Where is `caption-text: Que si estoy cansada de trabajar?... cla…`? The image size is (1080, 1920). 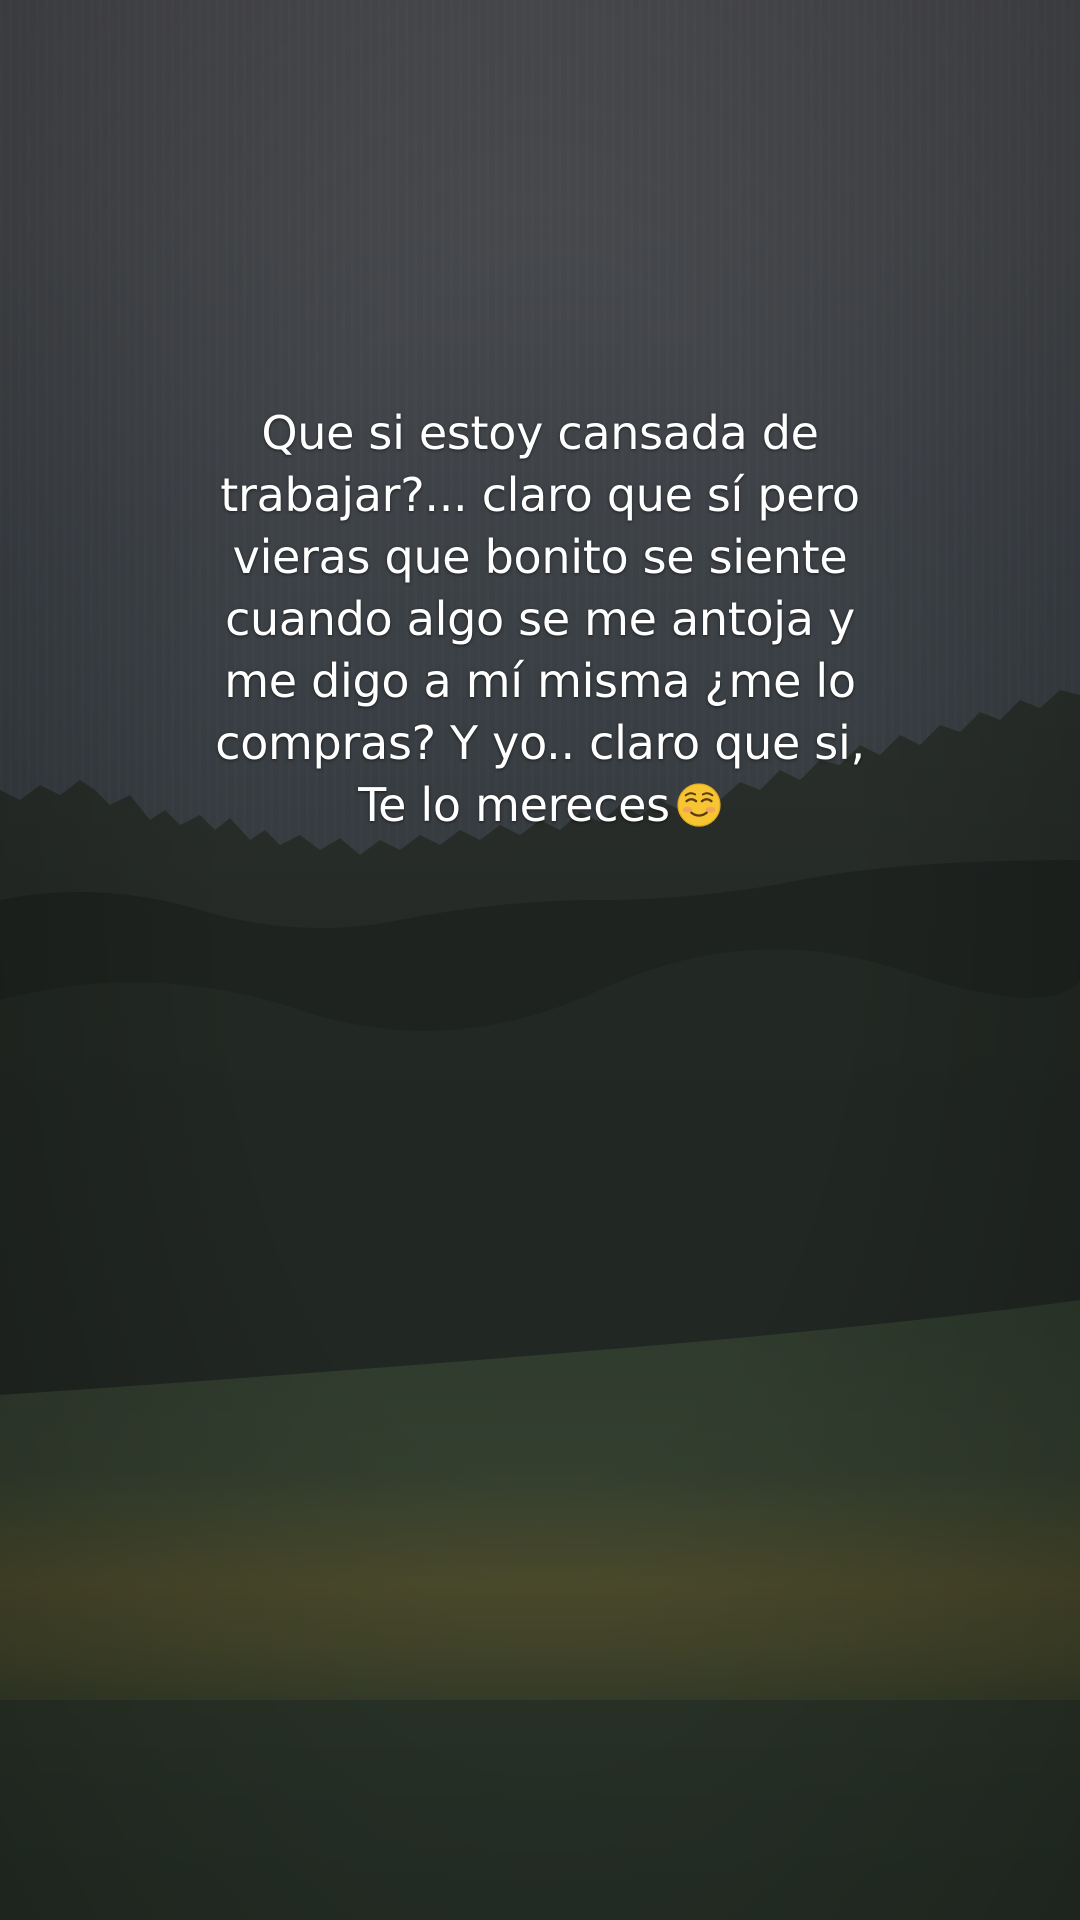 caption-text: Que si estoy cansada de trabajar?... cla… is located at coordinates (540, 619).